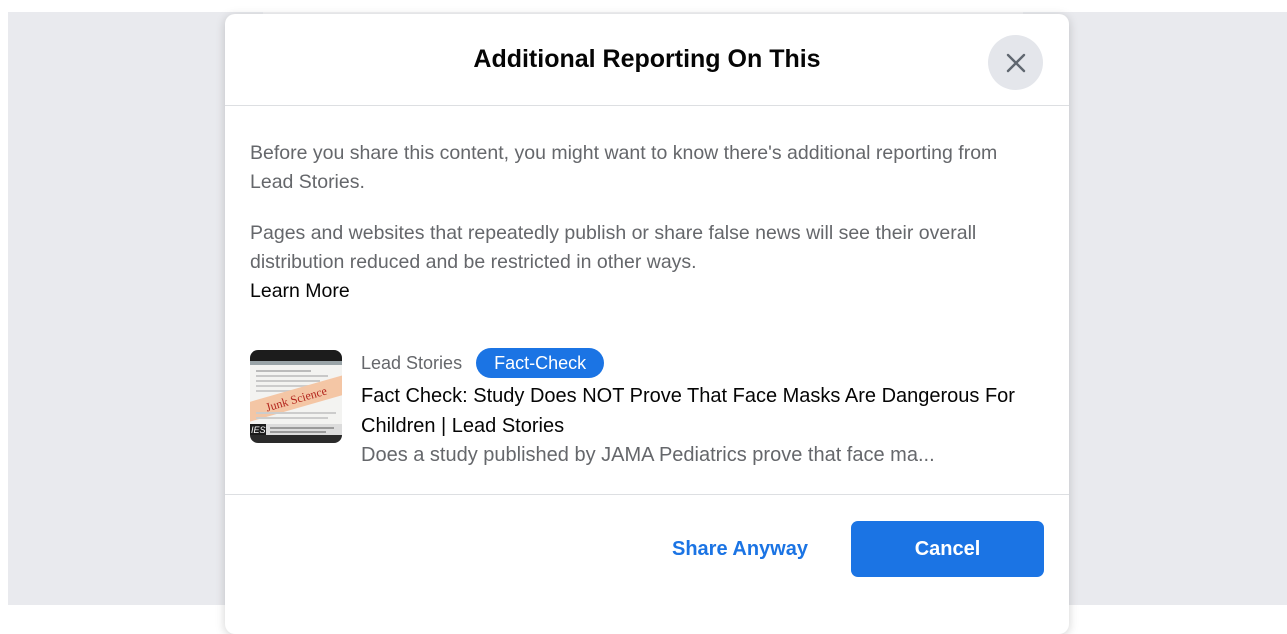 This screenshot has height=634, width=1287. Describe the element at coordinates (645, 291) in the screenshot. I see `learn-more-link: Learn More` at that location.